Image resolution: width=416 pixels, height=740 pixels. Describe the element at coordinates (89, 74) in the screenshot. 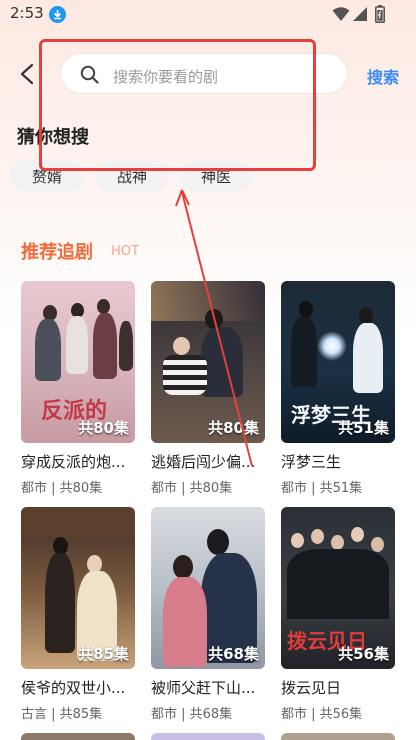

I see `search-icon` at that location.